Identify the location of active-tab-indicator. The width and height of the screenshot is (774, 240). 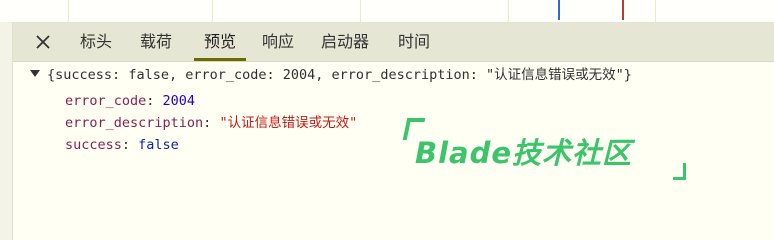
(220, 59).